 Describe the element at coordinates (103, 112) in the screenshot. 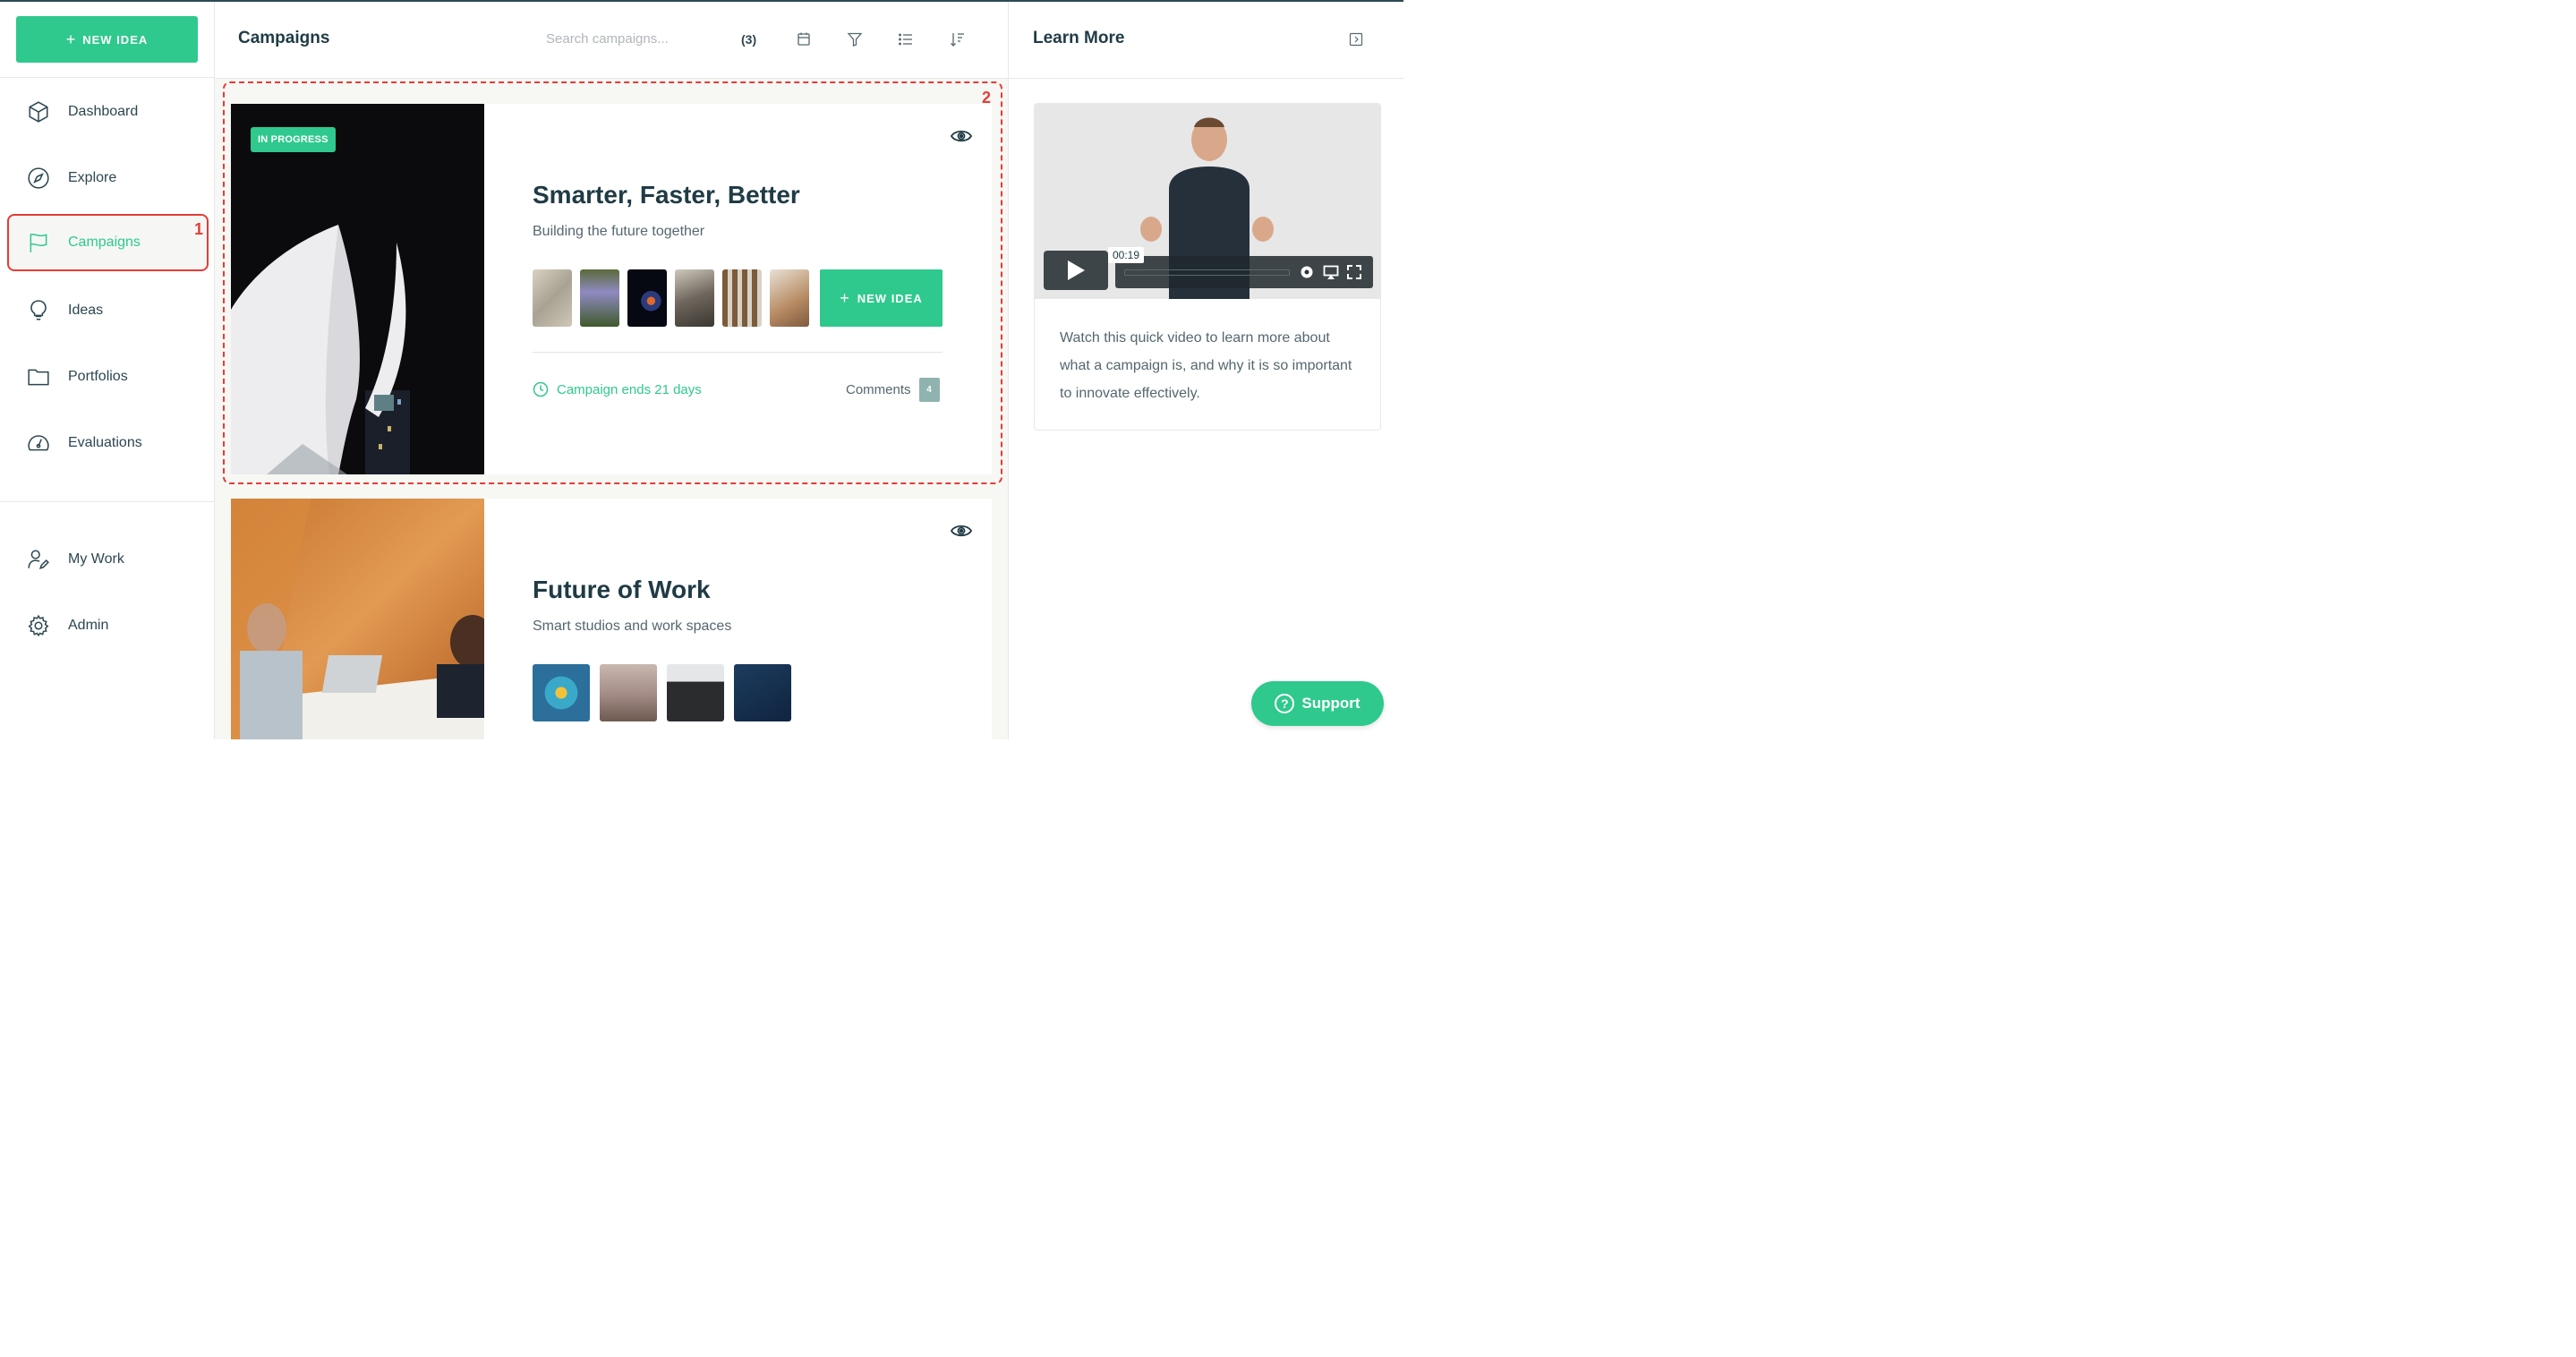

I see `sidebar-item-label: Dashboard` at that location.